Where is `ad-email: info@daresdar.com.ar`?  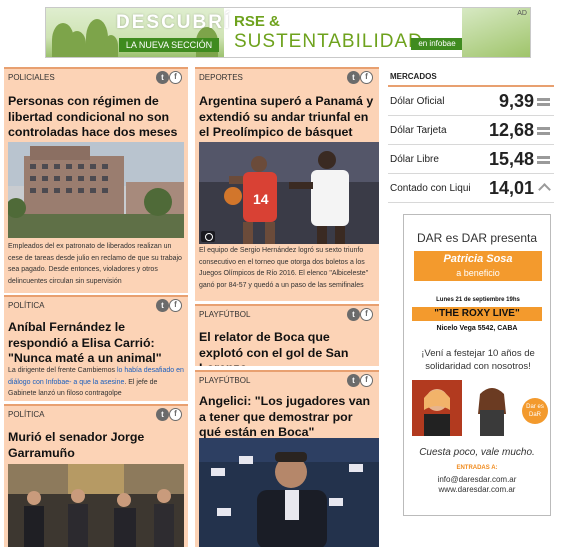
ad-email: info@daresdar.com.ar is located at coordinates (477, 480).